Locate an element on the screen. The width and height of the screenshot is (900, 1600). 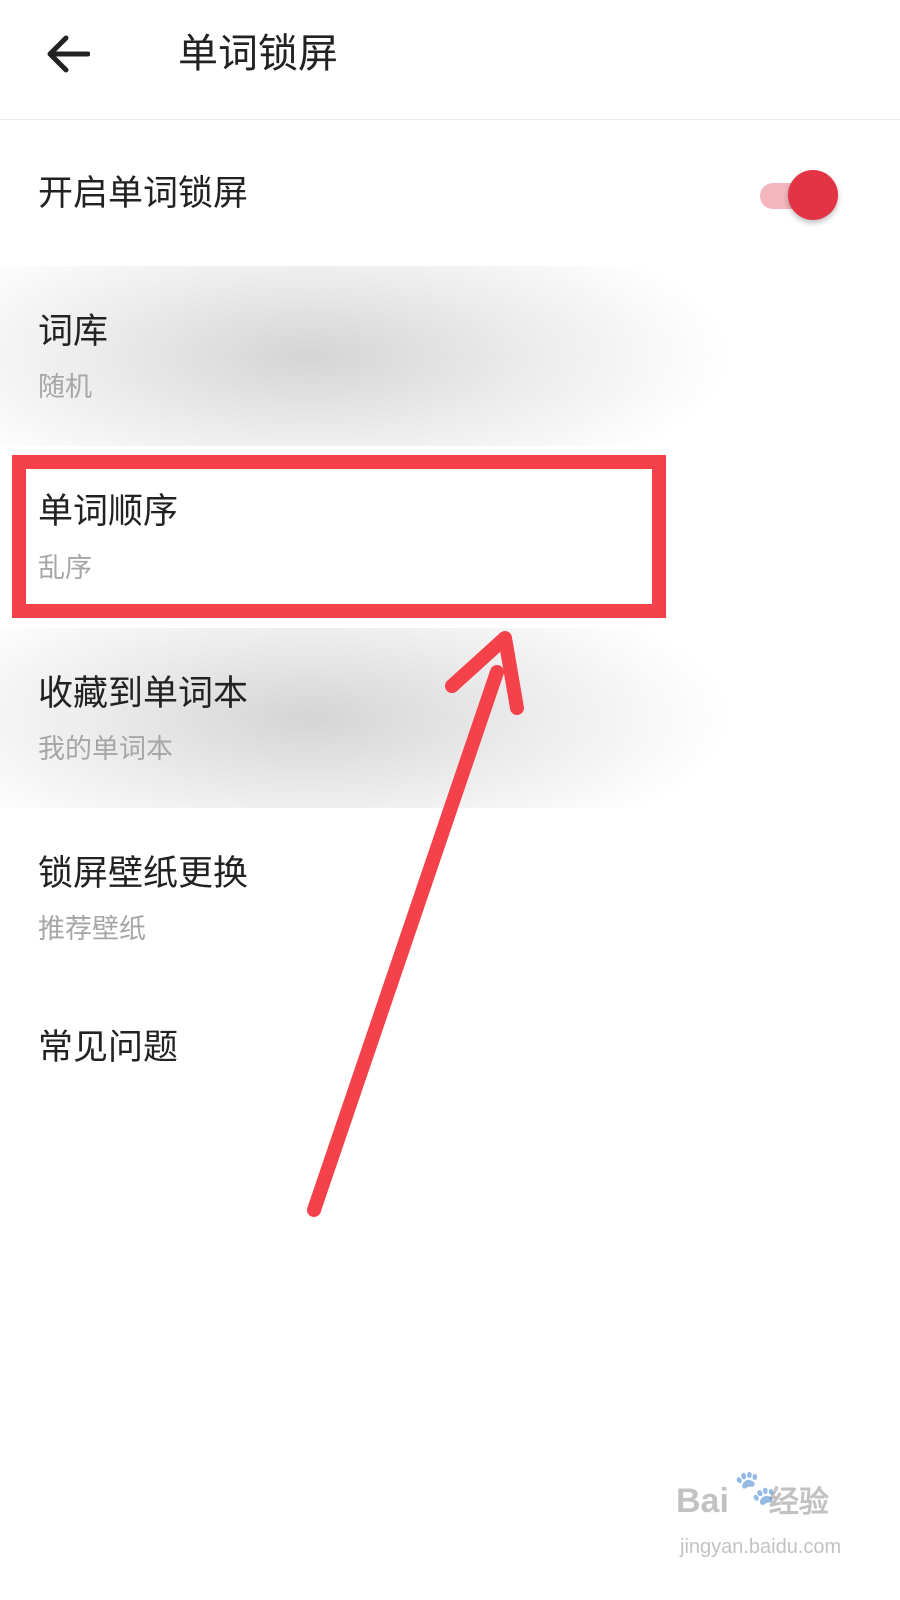
watermark-brand: Bai 经验 is located at coordinates (752, 1501).